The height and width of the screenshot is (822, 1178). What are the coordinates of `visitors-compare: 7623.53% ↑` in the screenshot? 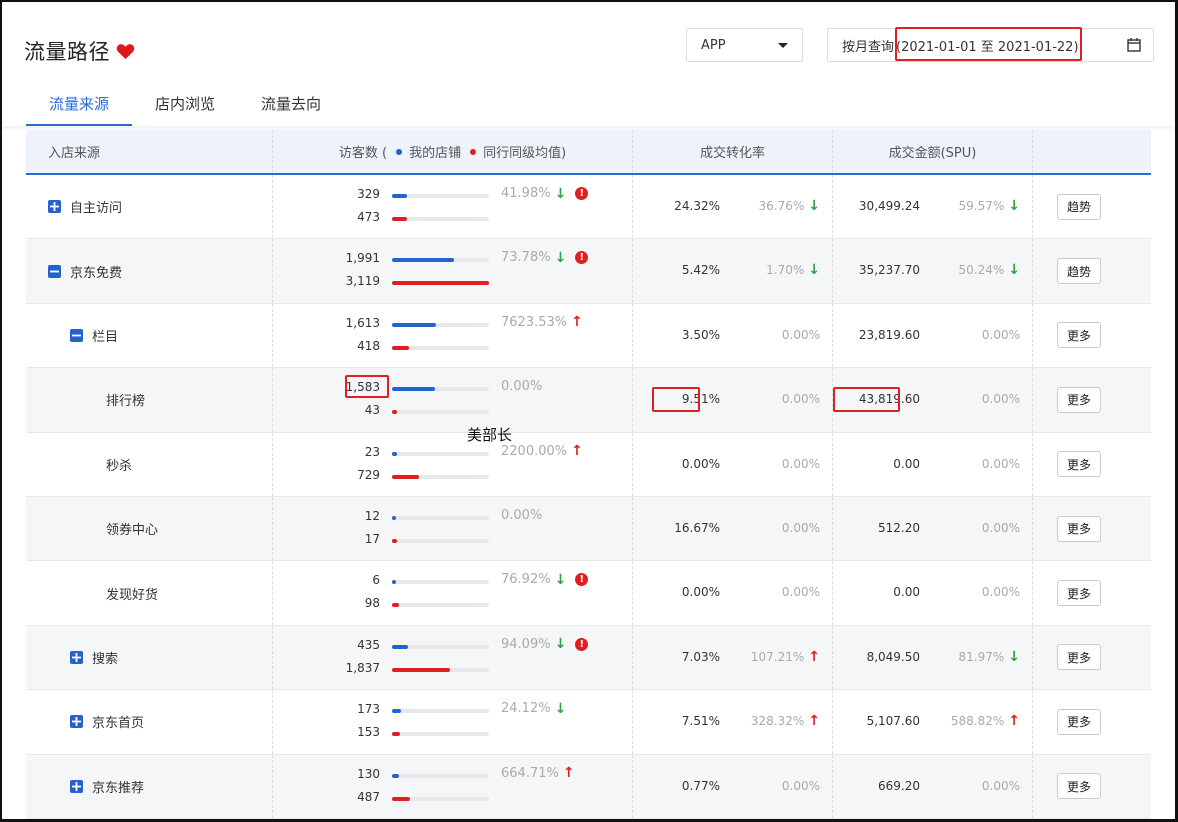 It's located at (542, 322).